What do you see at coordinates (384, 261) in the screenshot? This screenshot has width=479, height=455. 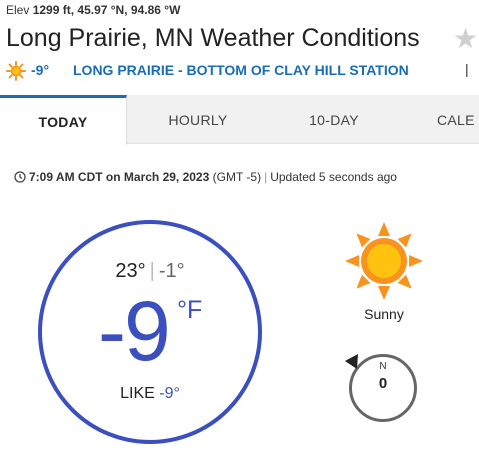 I see `sunny-icon` at bounding box center [384, 261].